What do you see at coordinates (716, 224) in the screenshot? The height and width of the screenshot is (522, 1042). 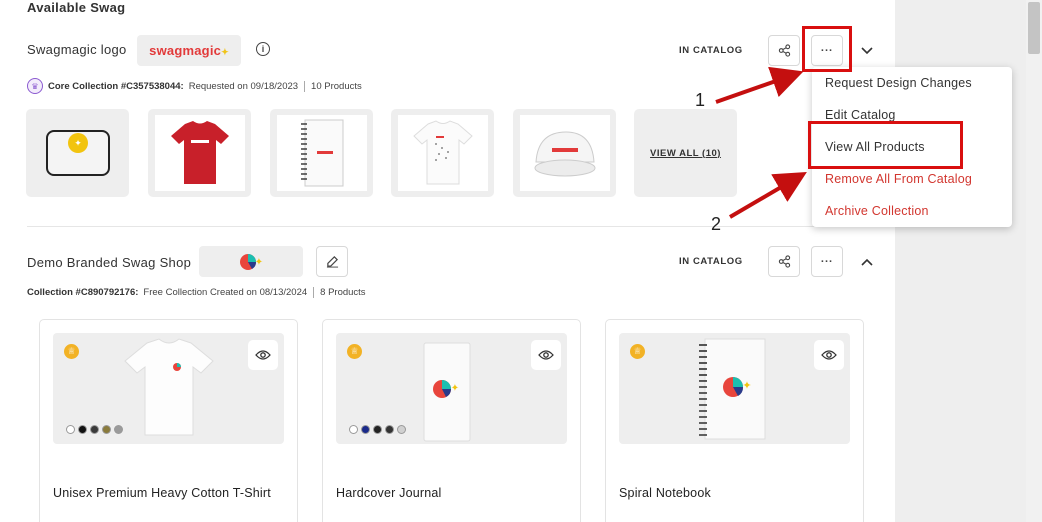 I see `step-number-2: 2` at bounding box center [716, 224].